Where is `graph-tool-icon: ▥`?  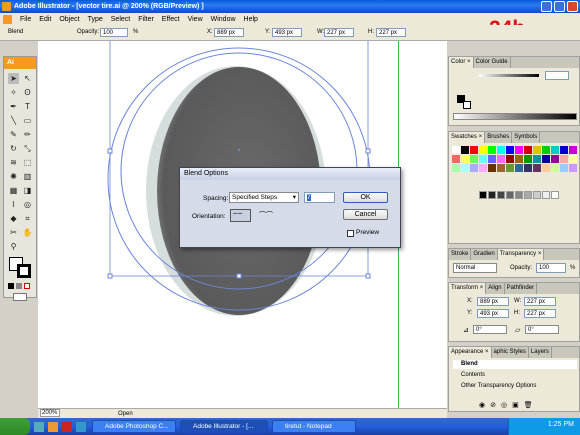
graph-tool-icon: ▥ is located at coordinates (27, 176).